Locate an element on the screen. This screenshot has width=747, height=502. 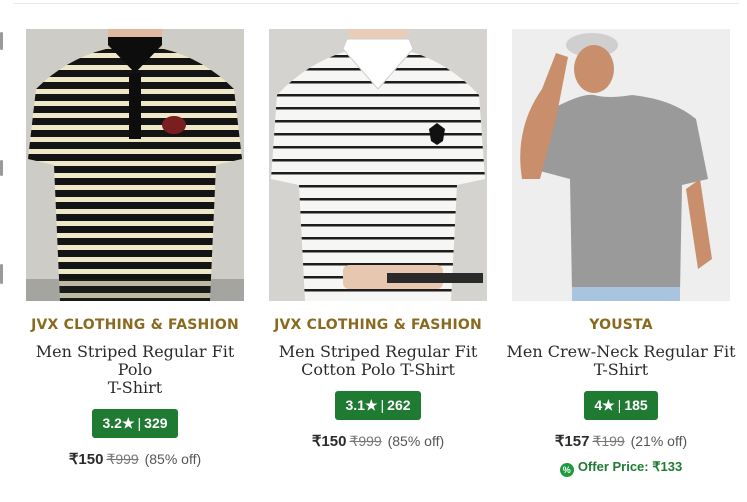
review-count: 329 is located at coordinates (156, 423).